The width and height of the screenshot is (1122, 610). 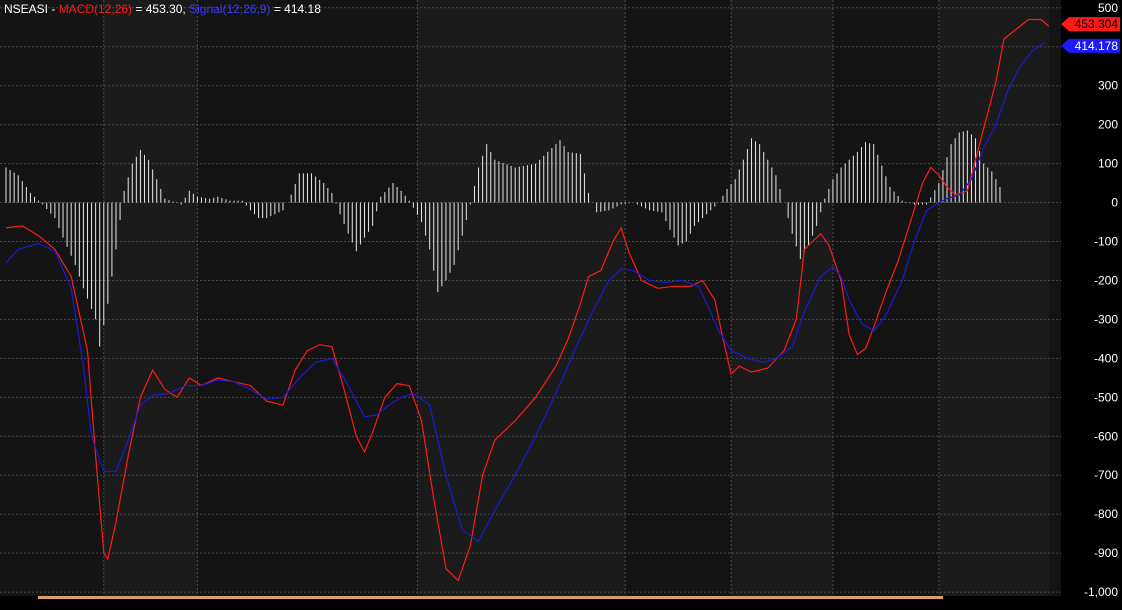 I want to click on macd-price-tag: 453.304, so click(x=1097, y=24).